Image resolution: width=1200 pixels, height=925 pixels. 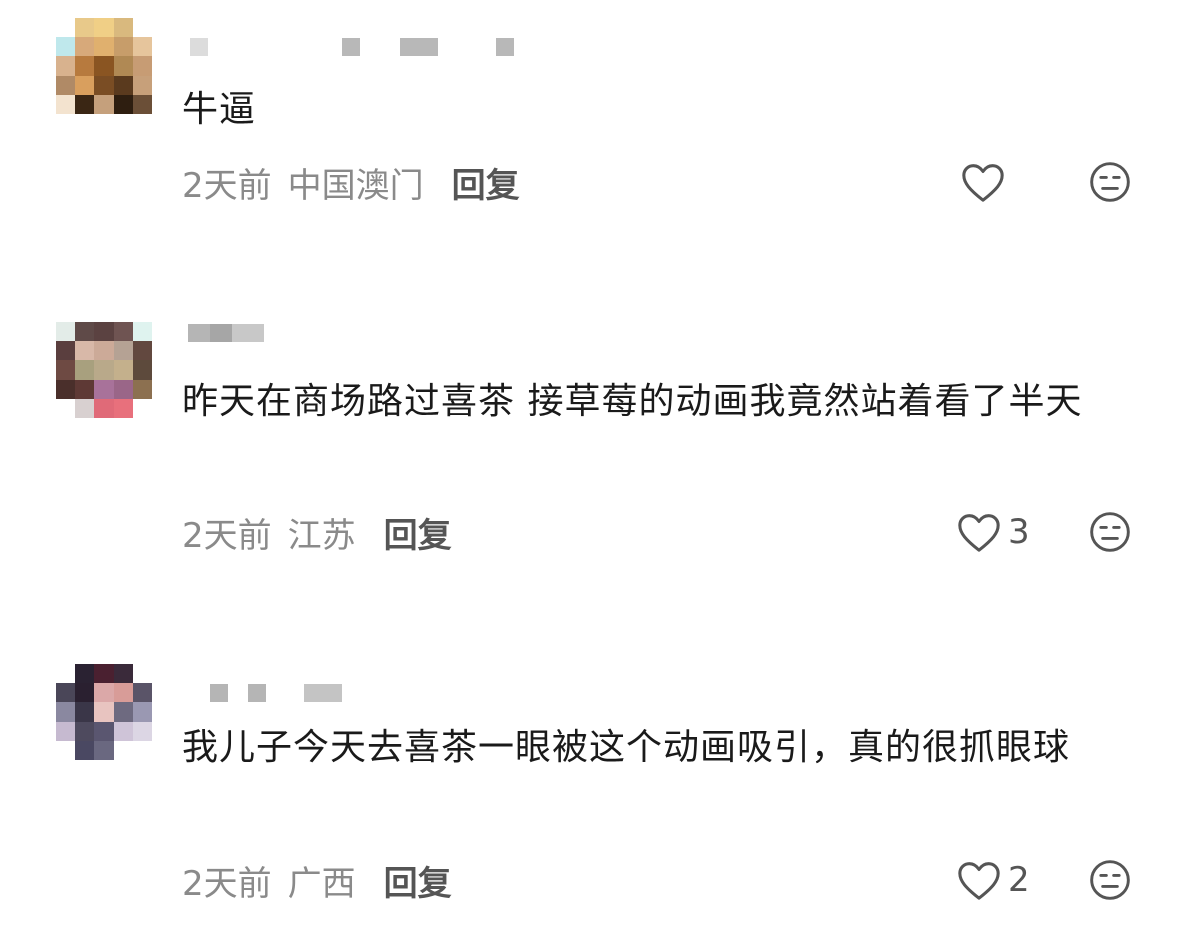 I want to click on comment-region: 江苏, so click(x=321, y=535).